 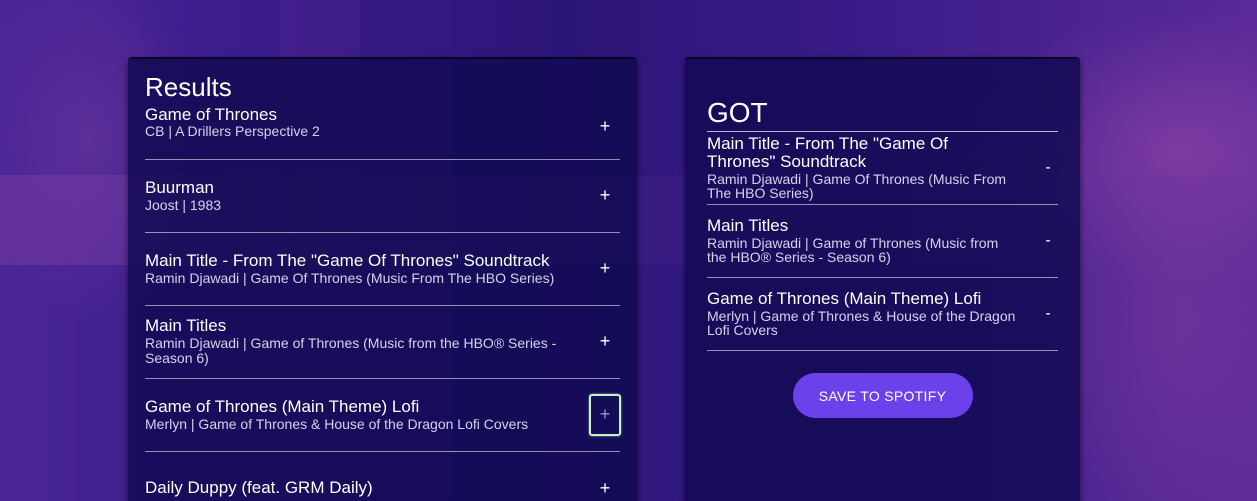 What do you see at coordinates (382, 476) in the screenshot?
I see `result-track: Daily Duppy (feat. GRM Daily) +` at bounding box center [382, 476].